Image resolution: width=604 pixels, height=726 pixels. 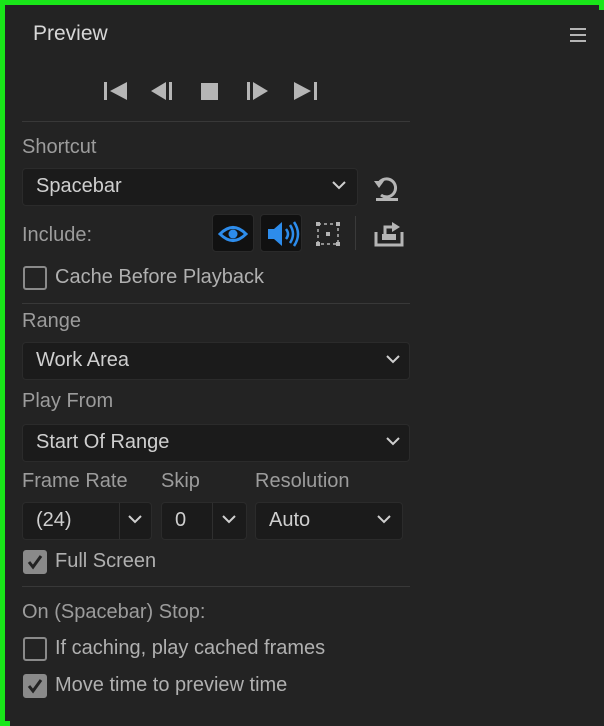 I want to click on shortcut-dropdown: Spacebar, so click(x=190, y=187).